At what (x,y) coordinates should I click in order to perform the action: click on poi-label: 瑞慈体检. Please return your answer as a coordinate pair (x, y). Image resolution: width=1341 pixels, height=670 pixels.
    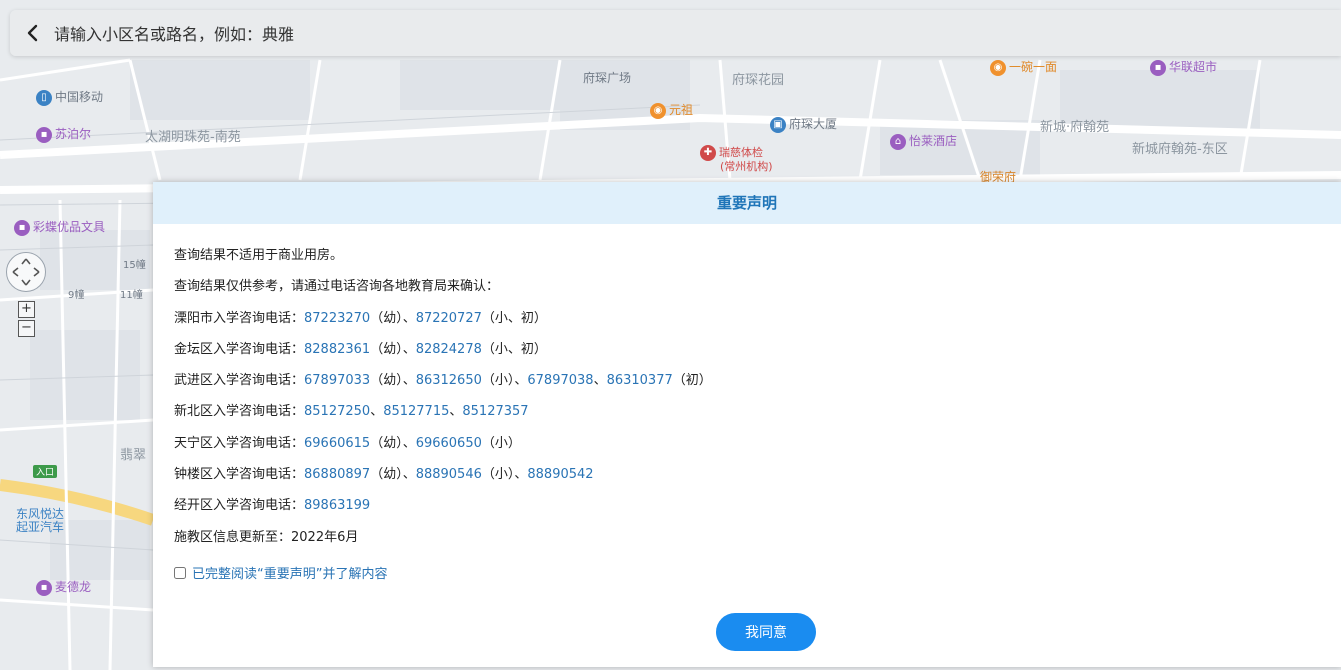
    Looking at the image, I should click on (741, 152).